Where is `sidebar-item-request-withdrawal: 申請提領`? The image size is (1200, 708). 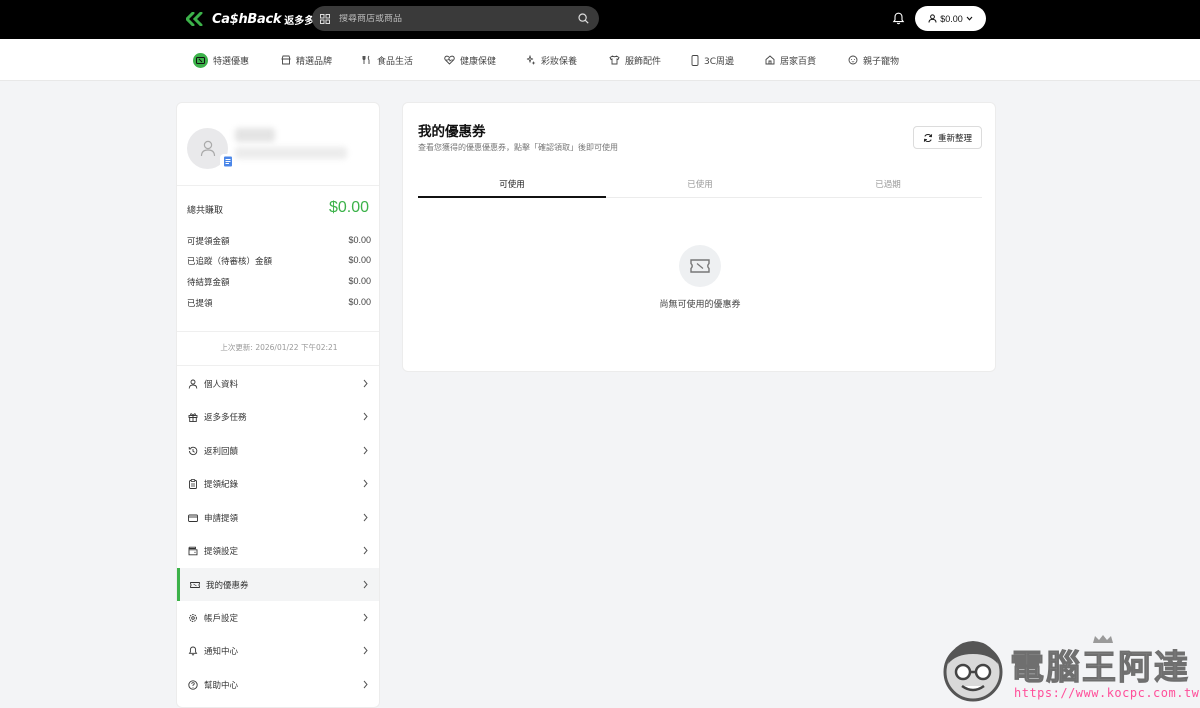 sidebar-item-request-withdrawal: 申請提領 is located at coordinates (278, 517).